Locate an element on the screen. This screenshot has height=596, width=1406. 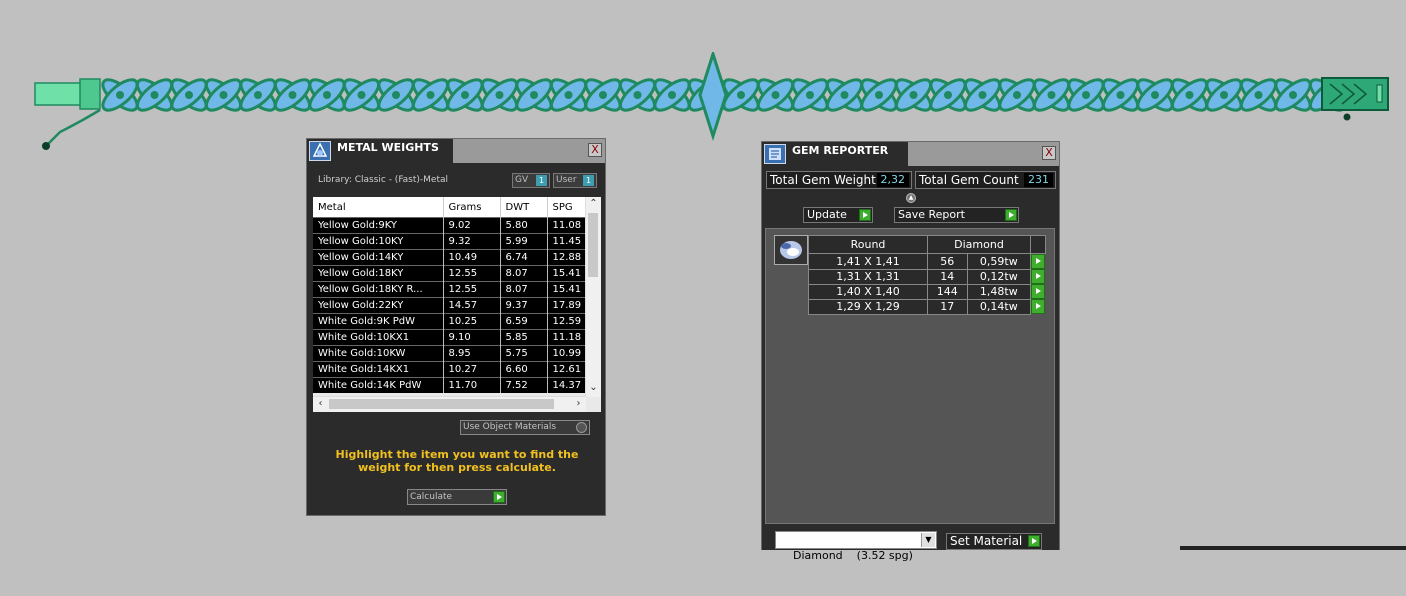
table-row: White Gold:9K PdW 10.25 6.59 12.59 is located at coordinates (450, 321).